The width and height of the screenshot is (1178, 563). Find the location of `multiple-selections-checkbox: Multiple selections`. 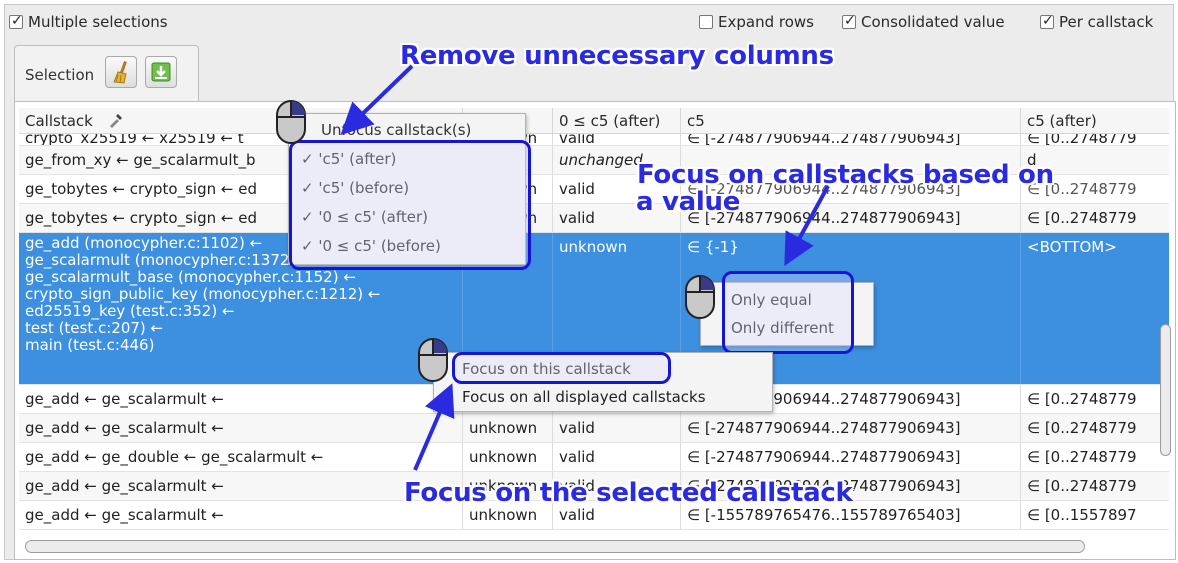

multiple-selections-checkbox: Multiple selections is located at coordinates (88, 22).